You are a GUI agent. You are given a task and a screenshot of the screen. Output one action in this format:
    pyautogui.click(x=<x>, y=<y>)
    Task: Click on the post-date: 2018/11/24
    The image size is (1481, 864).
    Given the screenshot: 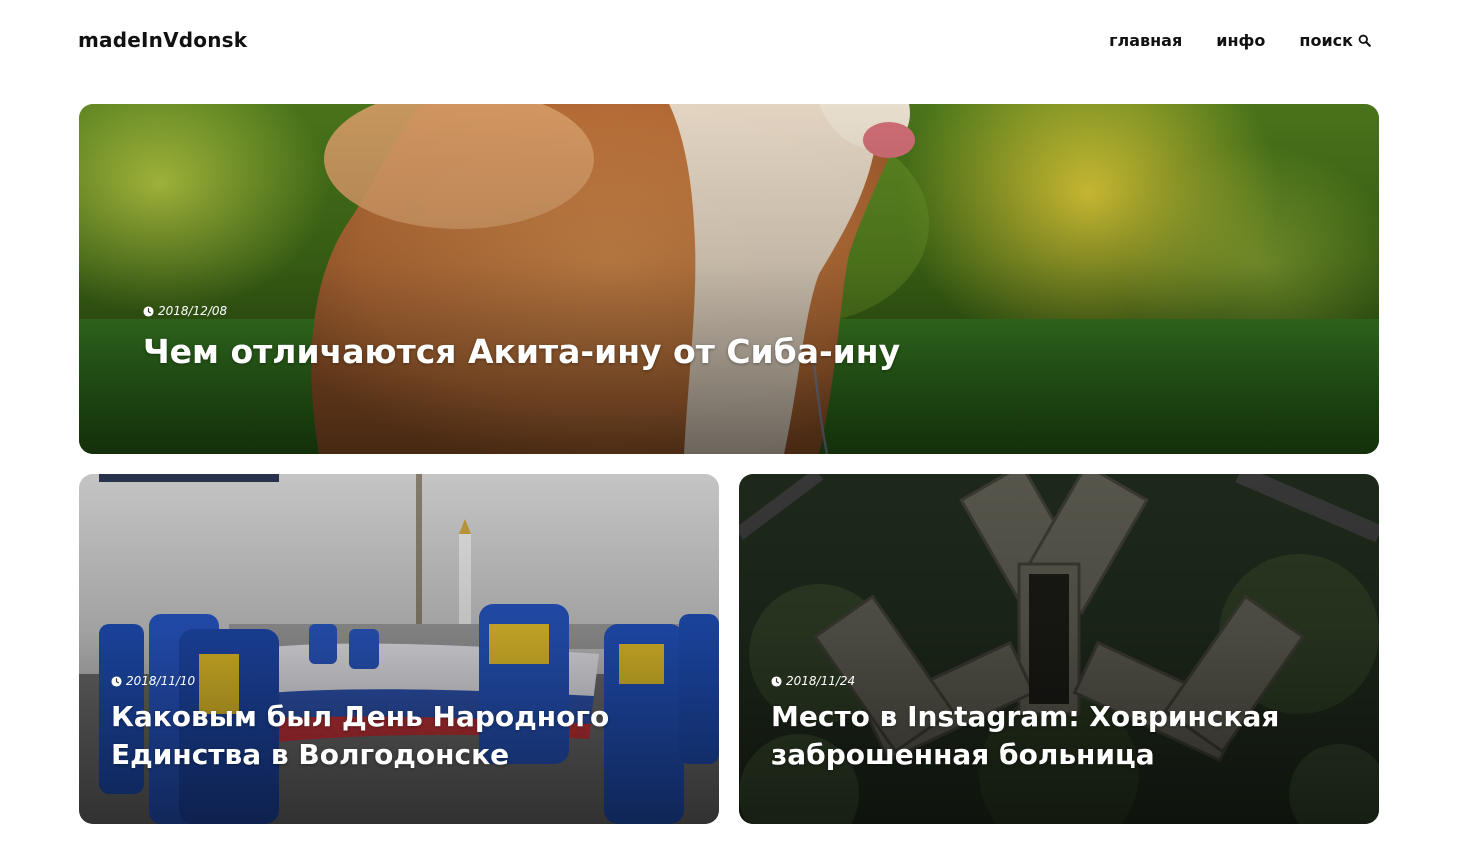 What is the action you would take?
    pyautogui.click(x=821, y=681)
    